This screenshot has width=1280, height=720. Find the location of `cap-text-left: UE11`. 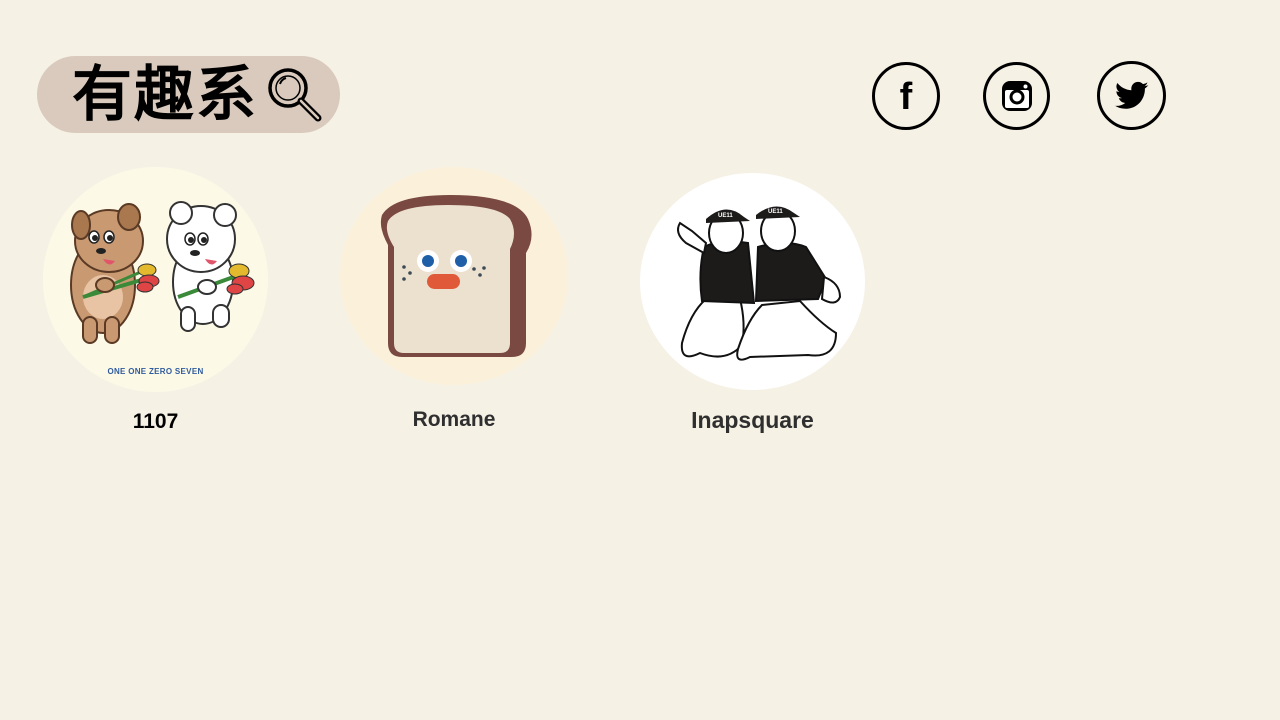

cap-text-left: UE11 is located at coordinates (725, 216).